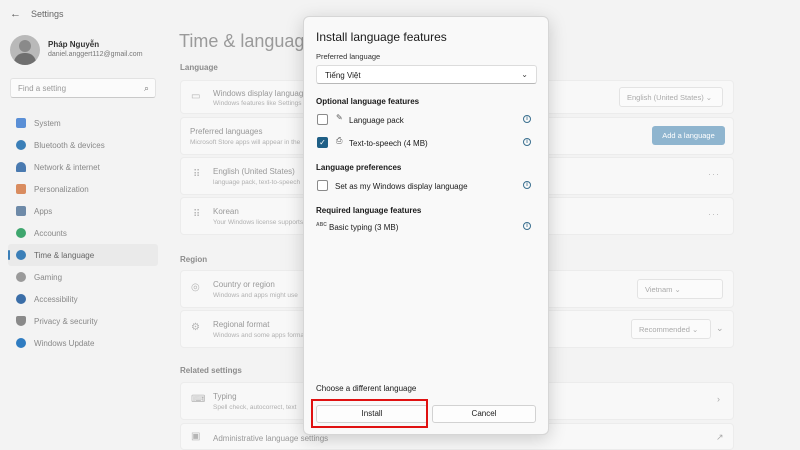 This screenshot has width=800, height=450. What do you see at coordinates (664, 329) in the screenshot?
I see `regional-format-value: Recommended` at bounding box center [664, 329].